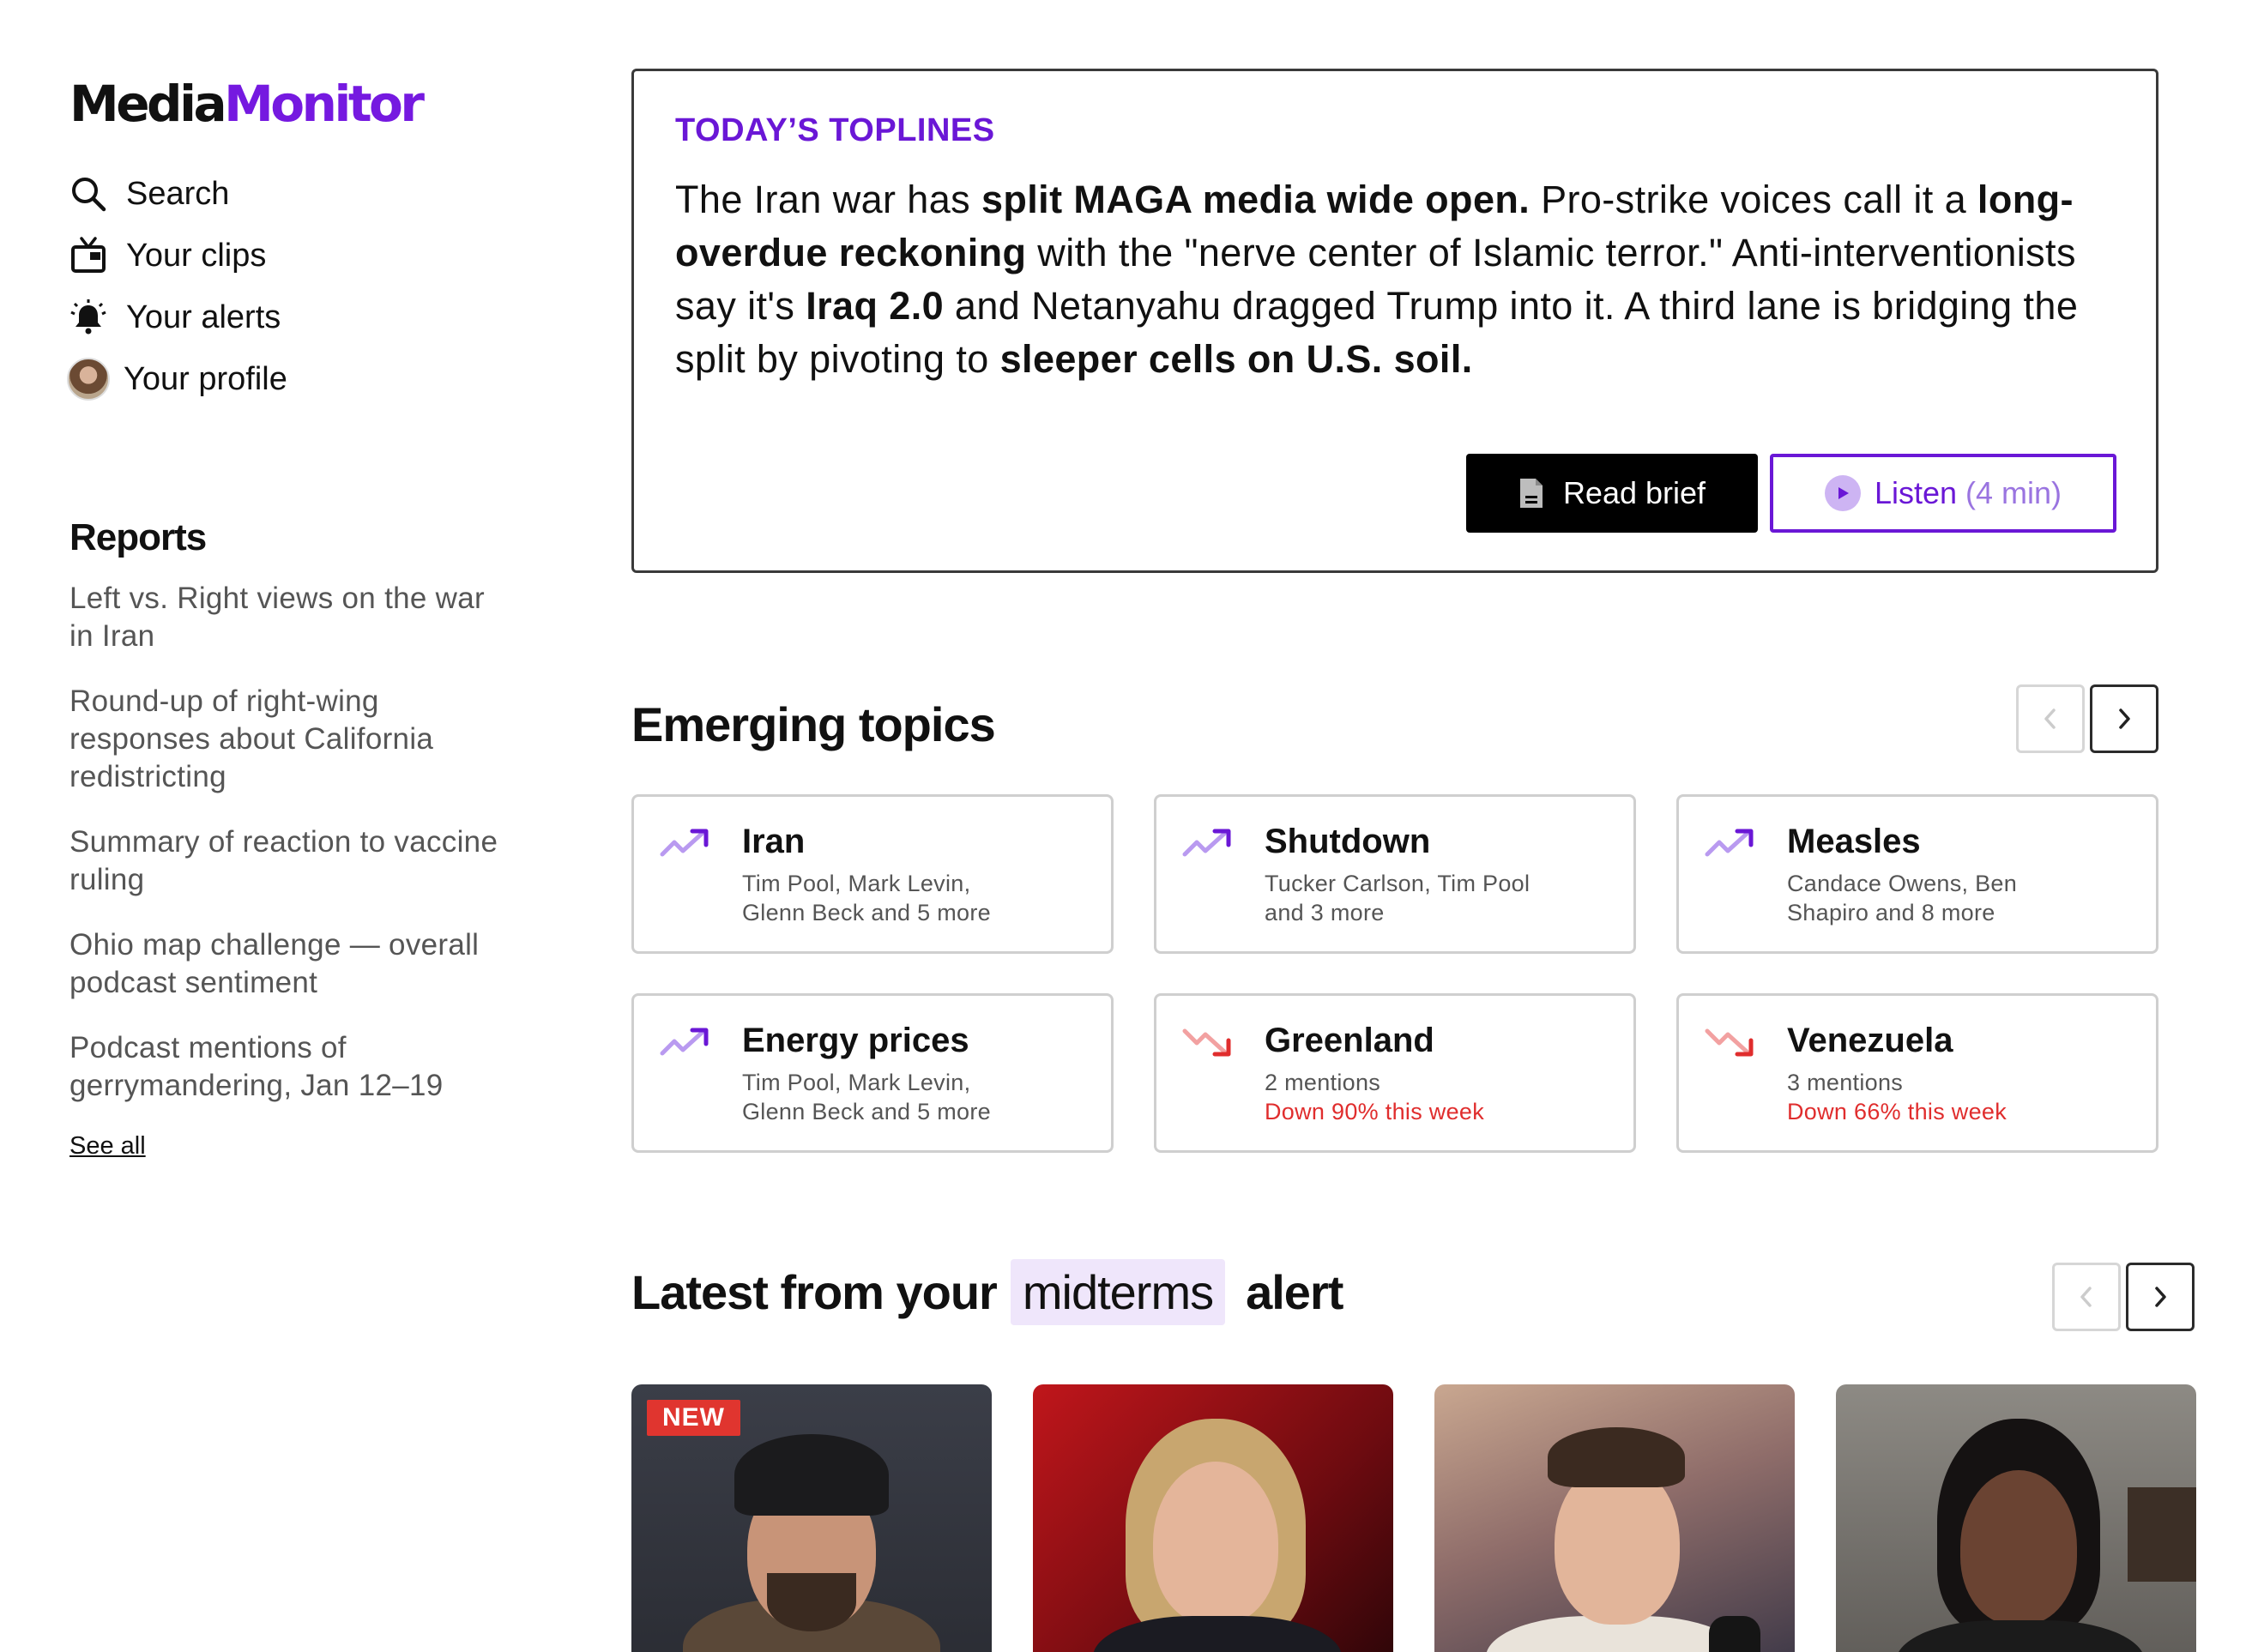 This screenshot has height=1652, width=2258. Describe the element at coordinates (1845, 1082) in the screenshot. I see `topic-mentions: 3 mentions` at that location.